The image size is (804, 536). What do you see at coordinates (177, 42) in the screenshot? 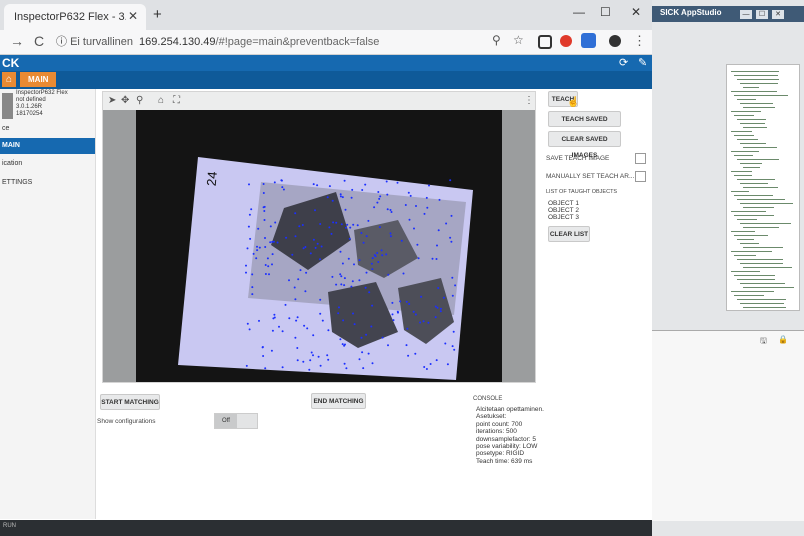
I see `url-host: 169.254.130.49` at bounding box center [177, 42].